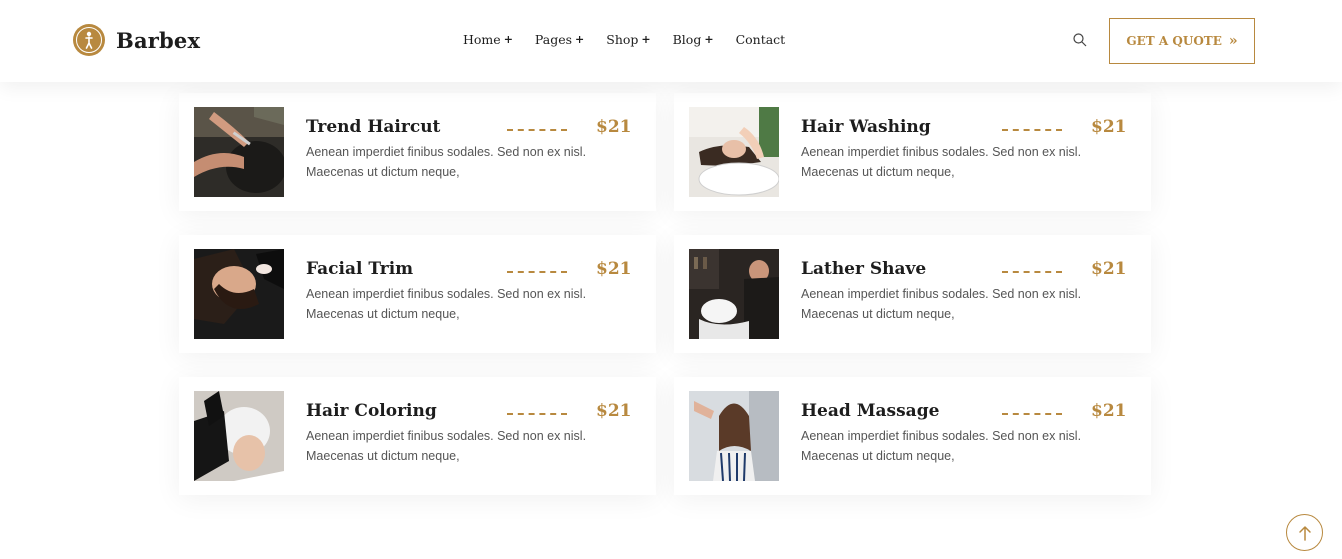 The height and width of the screenshot is (559, 1342). I want to click on arrow-up-icon, so click(1304, 533).